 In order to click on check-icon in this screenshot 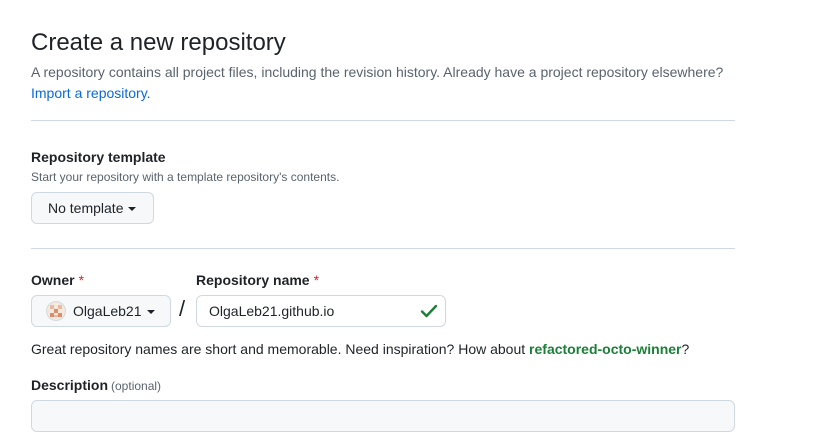, I will do `click(429, 311)`.